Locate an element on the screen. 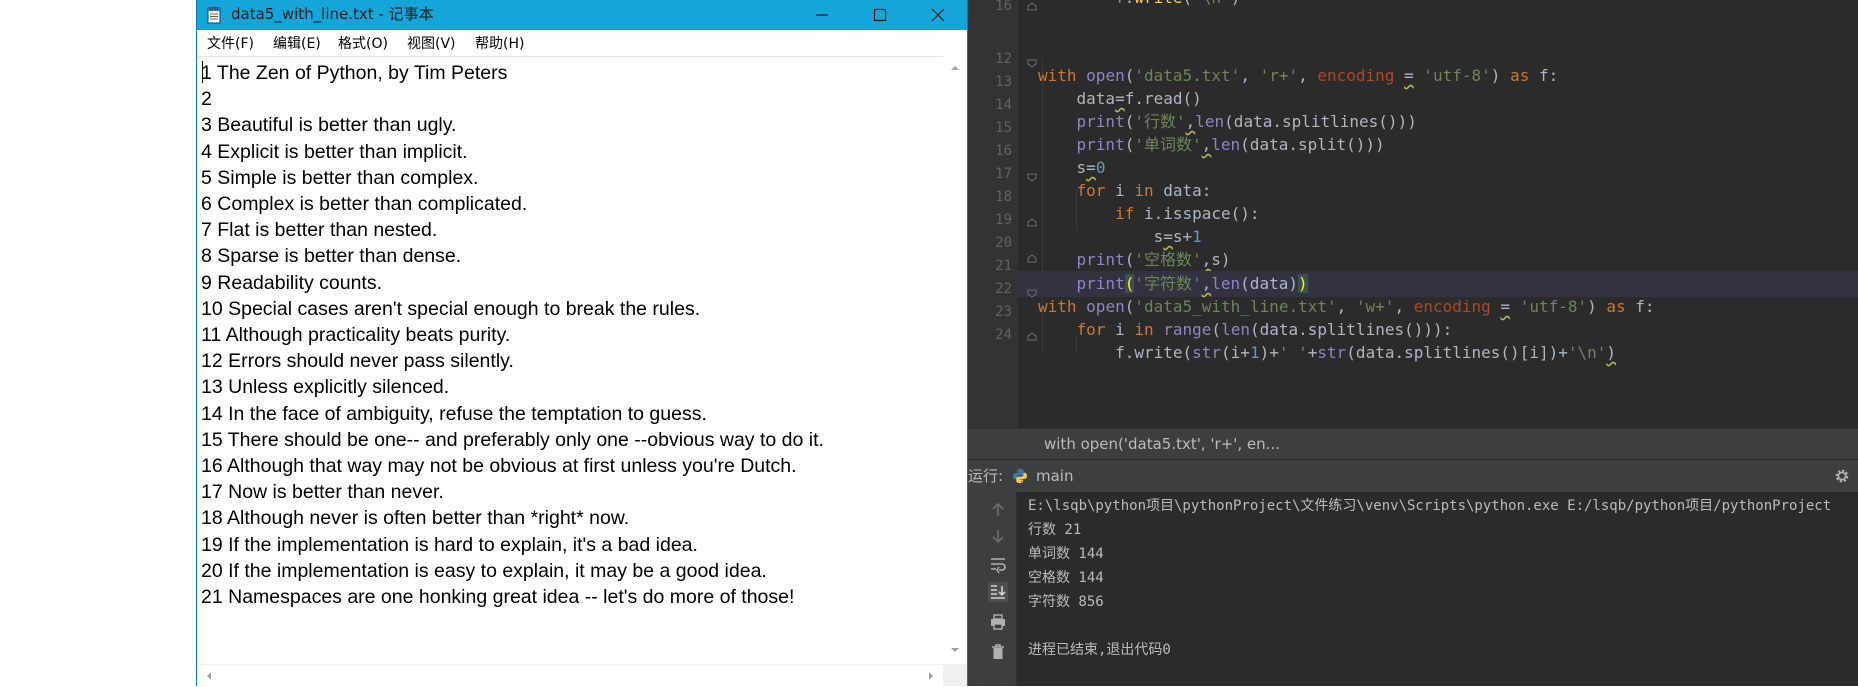 This screenshot has width=1858, height=687. run-label: 运行: is located at coordinates (986, 476).